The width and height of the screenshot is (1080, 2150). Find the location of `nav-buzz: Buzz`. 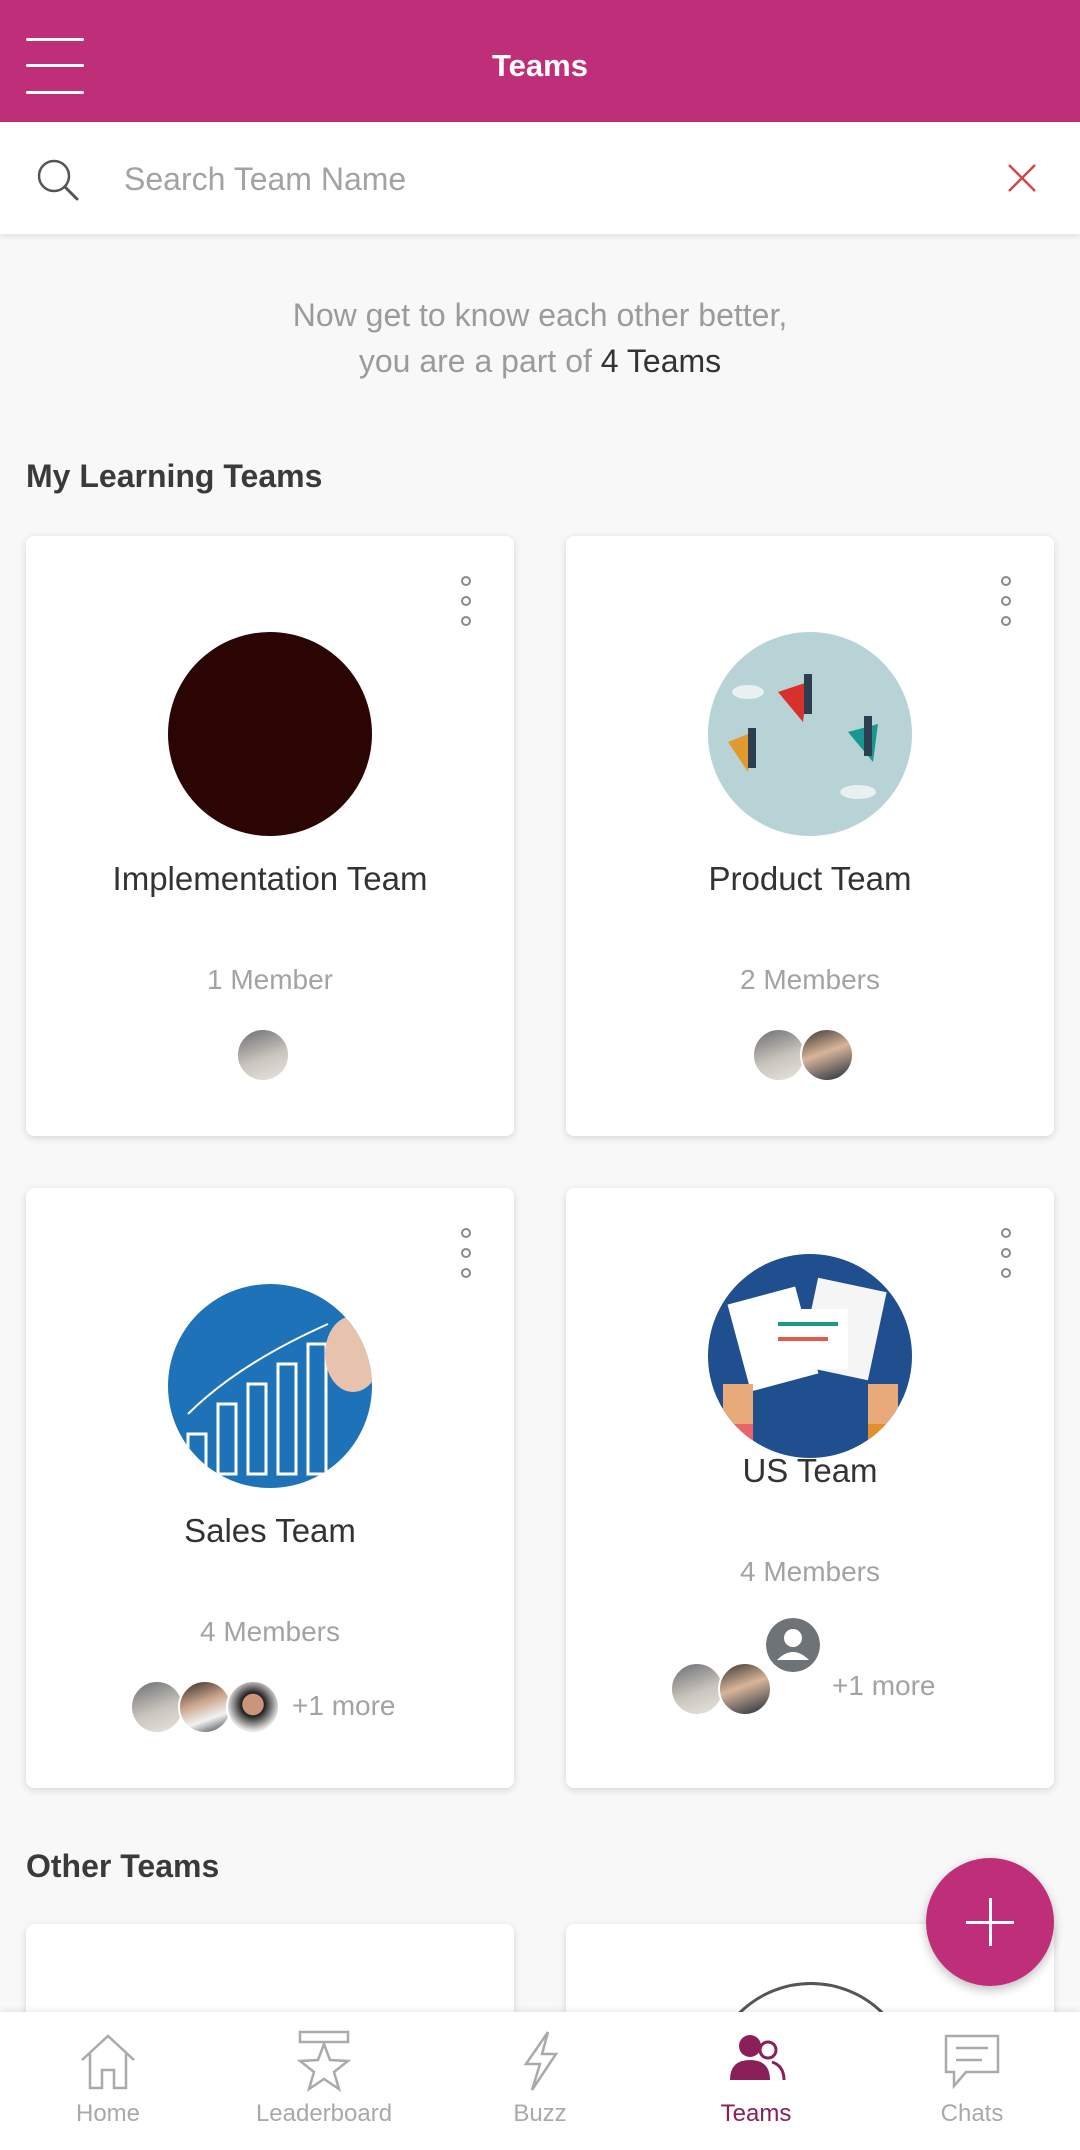

nav-buzz: Buzz is located at coordinates (540, 2081).